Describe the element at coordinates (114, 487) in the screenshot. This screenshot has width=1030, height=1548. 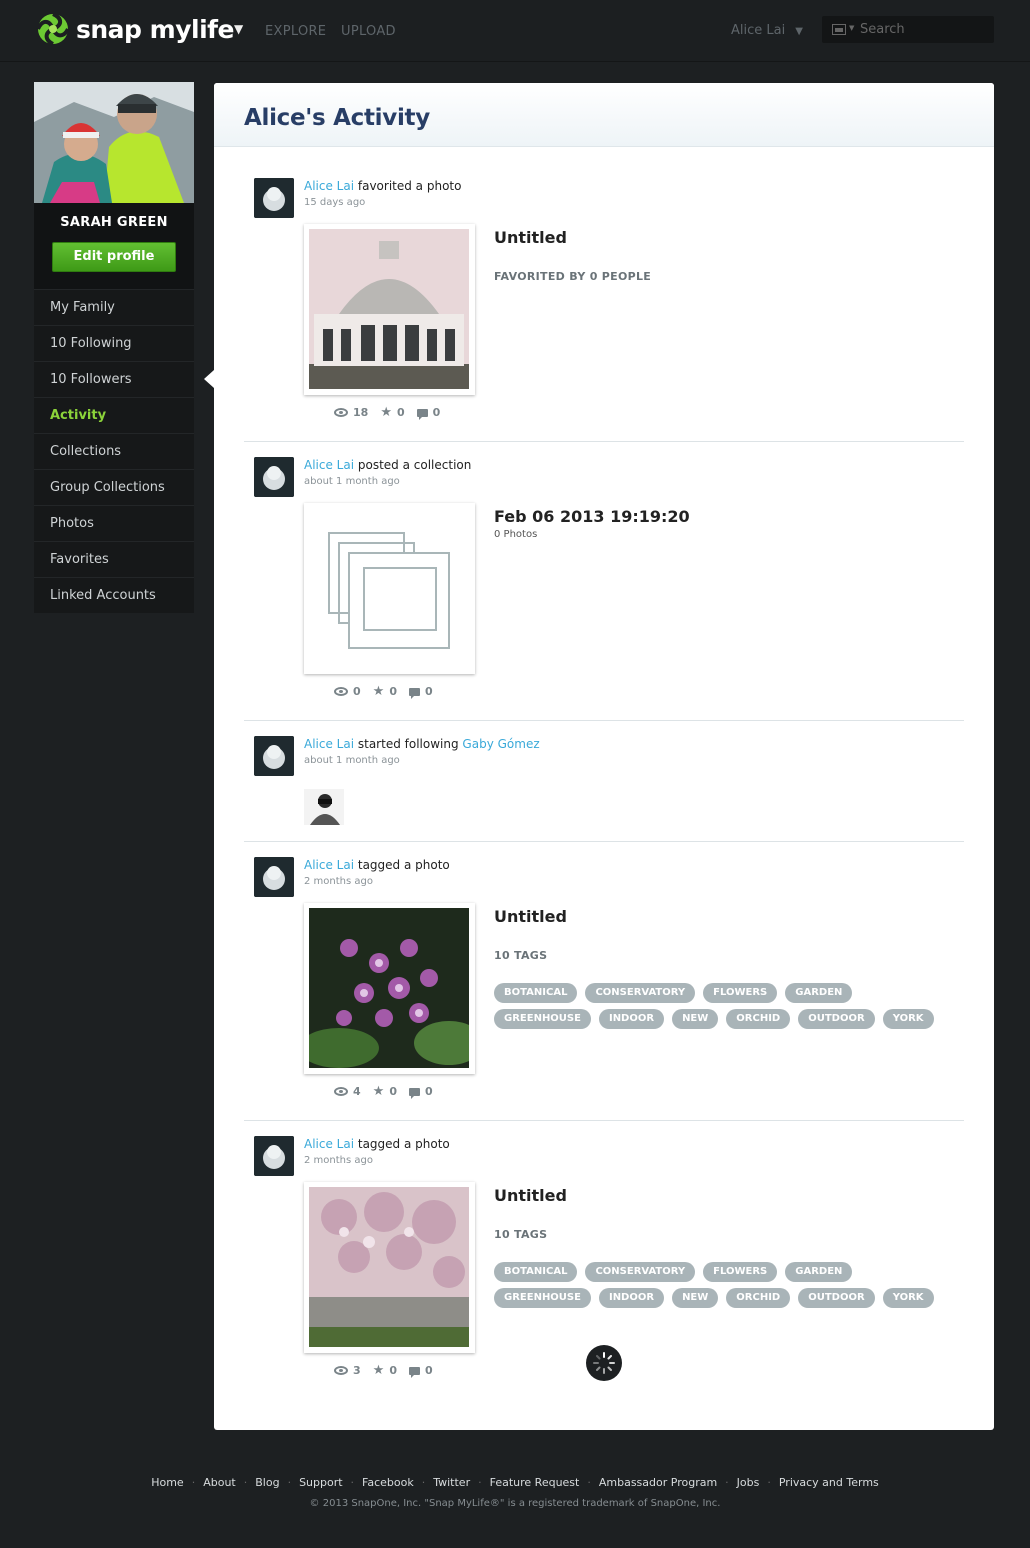
I see `sidebar-item-group-collections: Group Collections` at that location.